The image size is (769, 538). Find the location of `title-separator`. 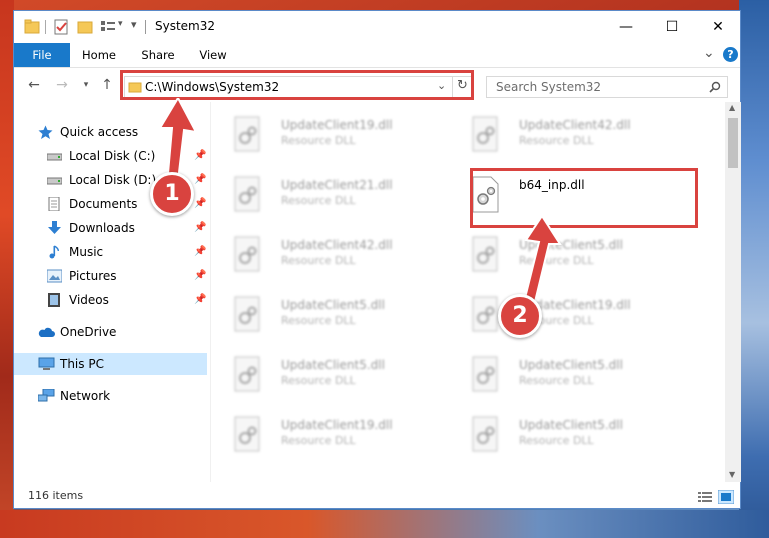

title-separator is located at coordinates (145, 27).